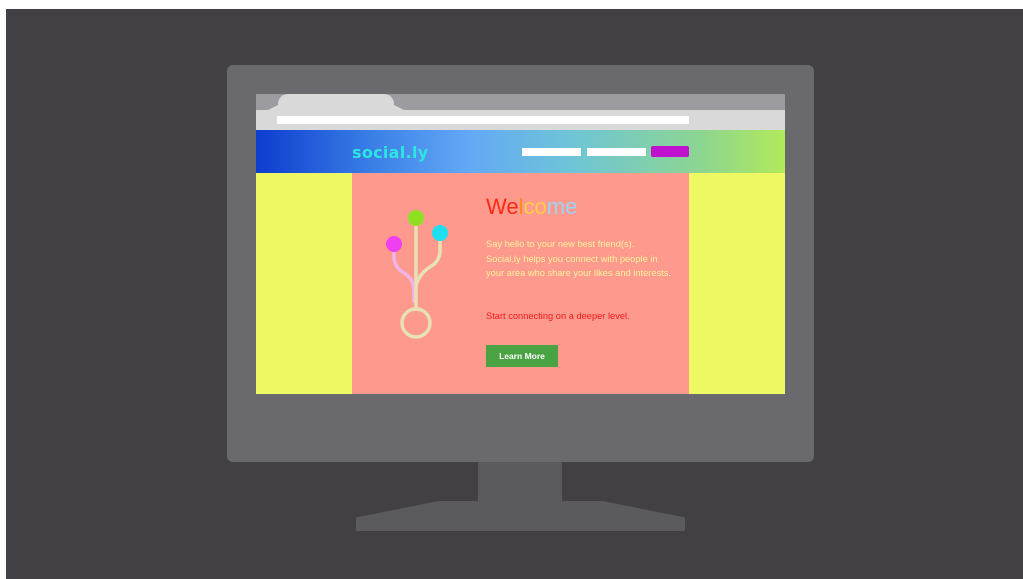 This screenshot has width=1023, height=579. What do you see at coordinates (535, 206) in the screenshot?
I see `welcome-heading-part-3: co` at bounding box center [535, 206].